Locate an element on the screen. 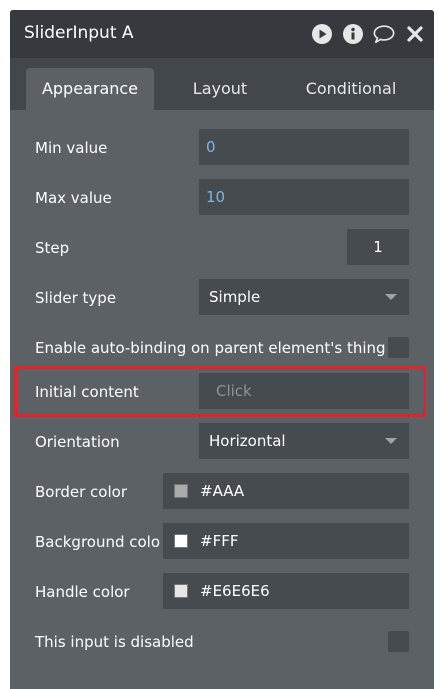  element-title: SliderInput A is located at coordinates (79, 33).